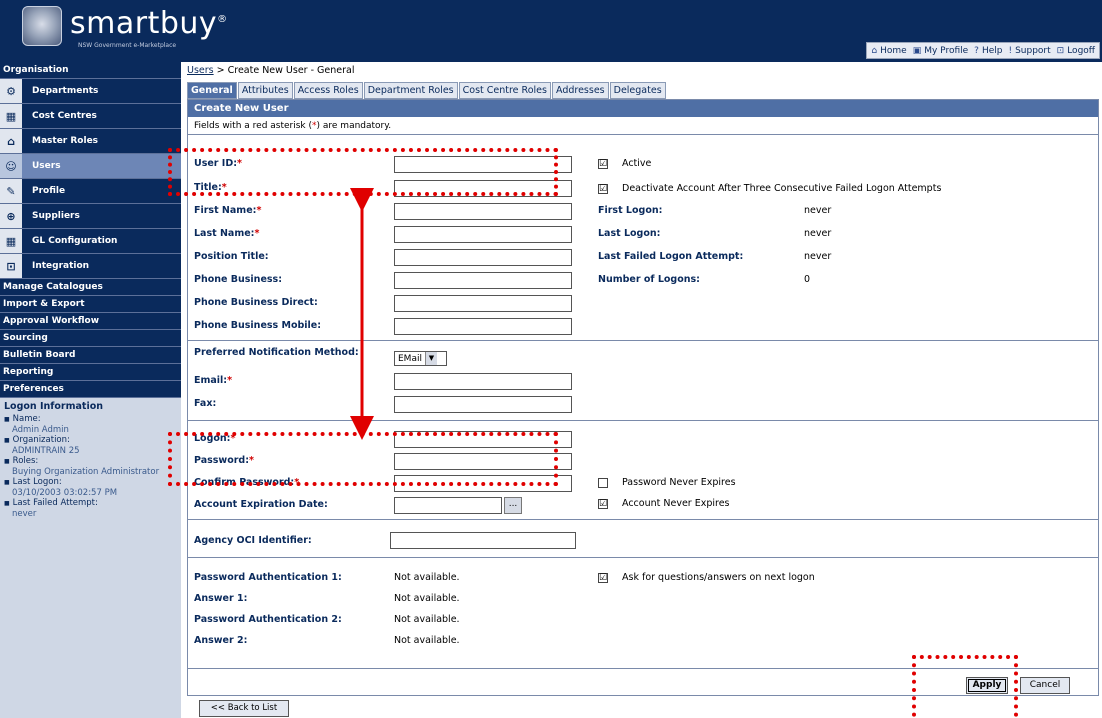 The height and width of the screenshot is (718, 1102). Describe the element at coordinates (504, 90) in the screenshot. I see `tab-cost-centre-roles: Cost Centre Roles` at that location.